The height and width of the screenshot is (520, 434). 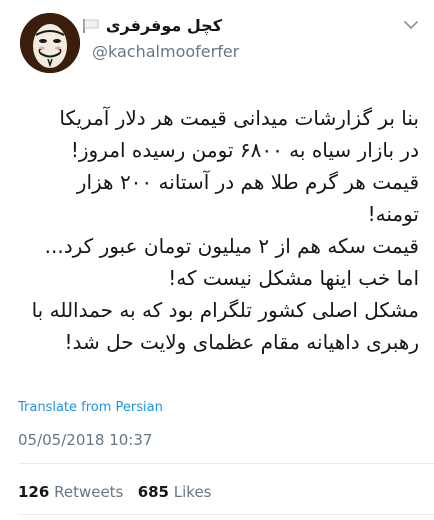 What do you see at coordinates (164, 25) in the screenshot?
I see `display-name: کچل موفرفری` at bounding box center [164, 25].